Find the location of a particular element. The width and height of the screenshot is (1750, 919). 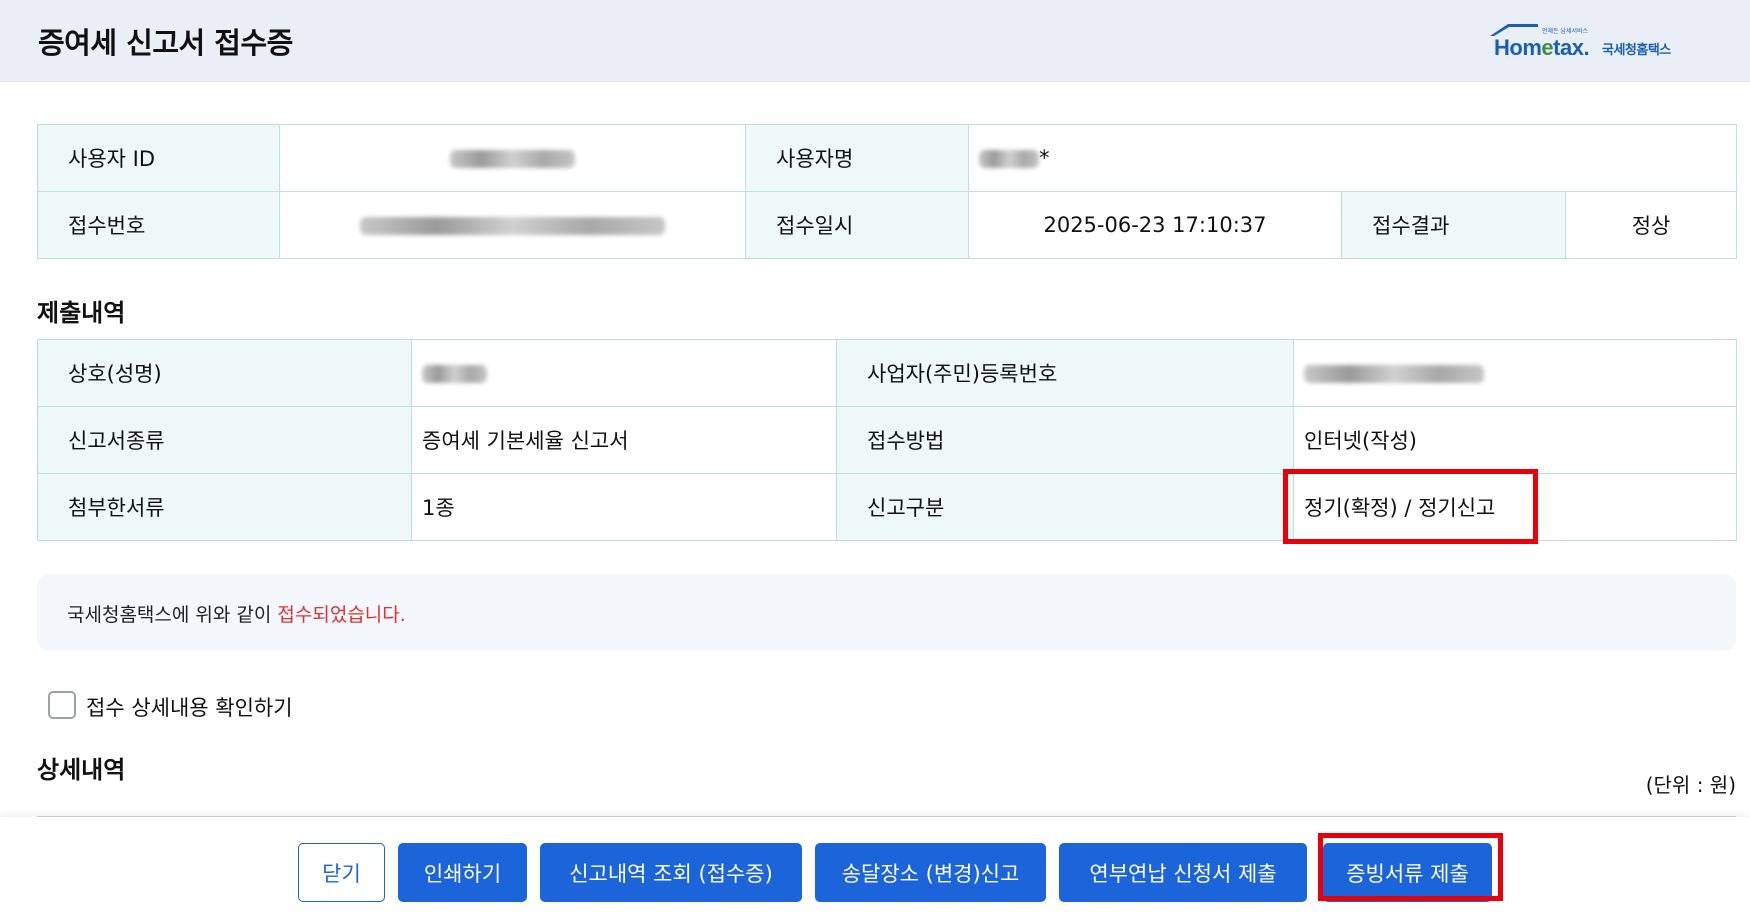

name-label: 상호(성명) is located at coordinates (224, 373).